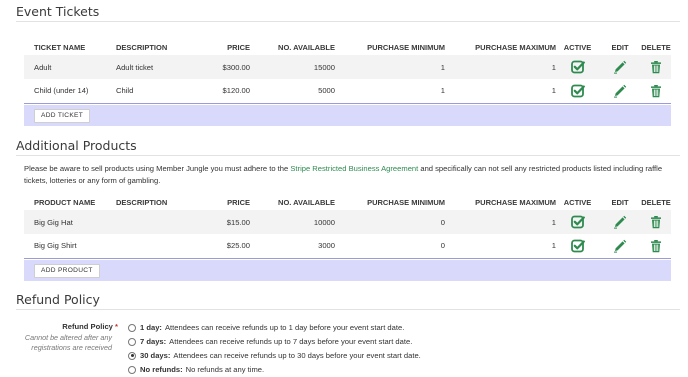  I want to click on add-product-bar: ADD PRODUCT, so click(347, 270).